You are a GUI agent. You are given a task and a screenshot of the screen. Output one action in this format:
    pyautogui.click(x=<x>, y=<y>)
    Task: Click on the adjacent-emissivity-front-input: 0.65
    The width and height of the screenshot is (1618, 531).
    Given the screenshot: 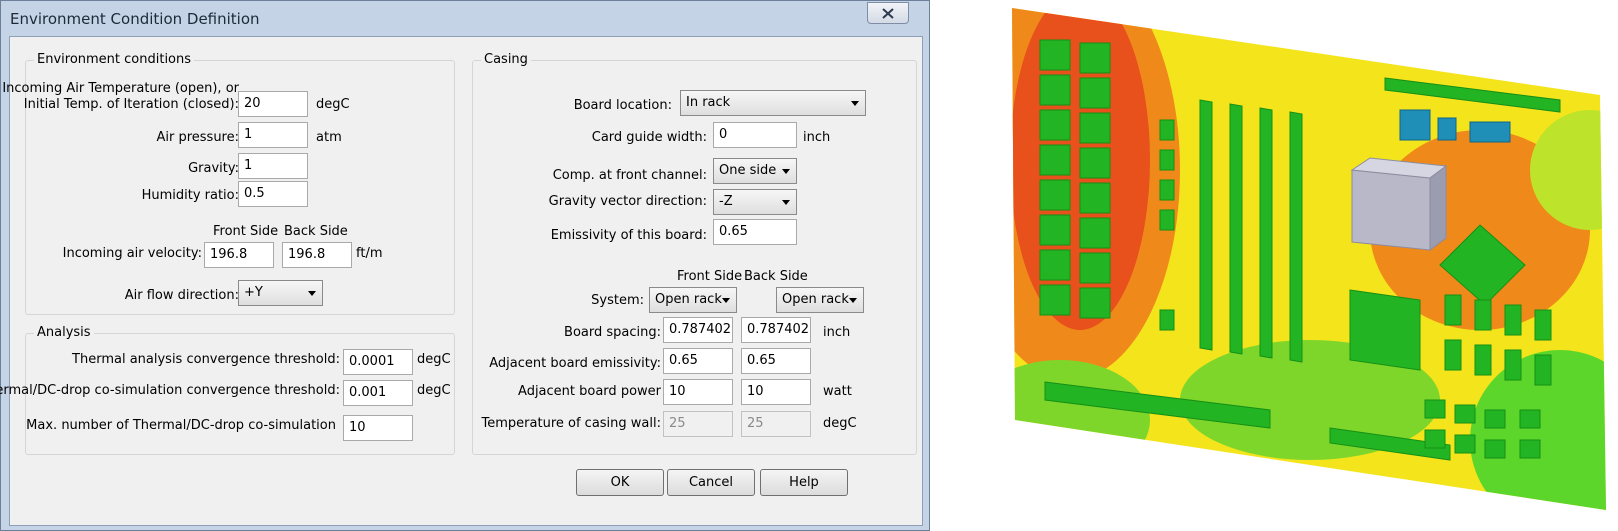 What is the action you would take?
    pyautogui.click(x=698, y=361)
    